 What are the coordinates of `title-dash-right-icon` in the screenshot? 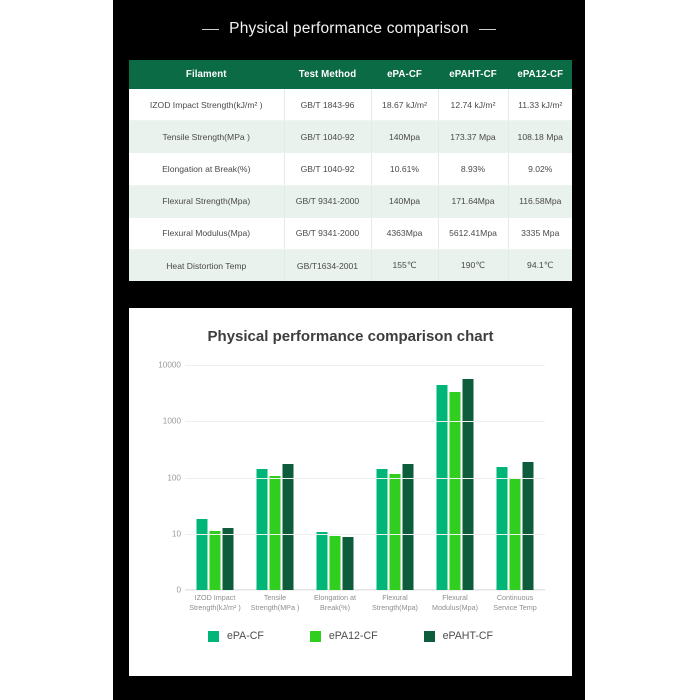 It's located at (487, 29).